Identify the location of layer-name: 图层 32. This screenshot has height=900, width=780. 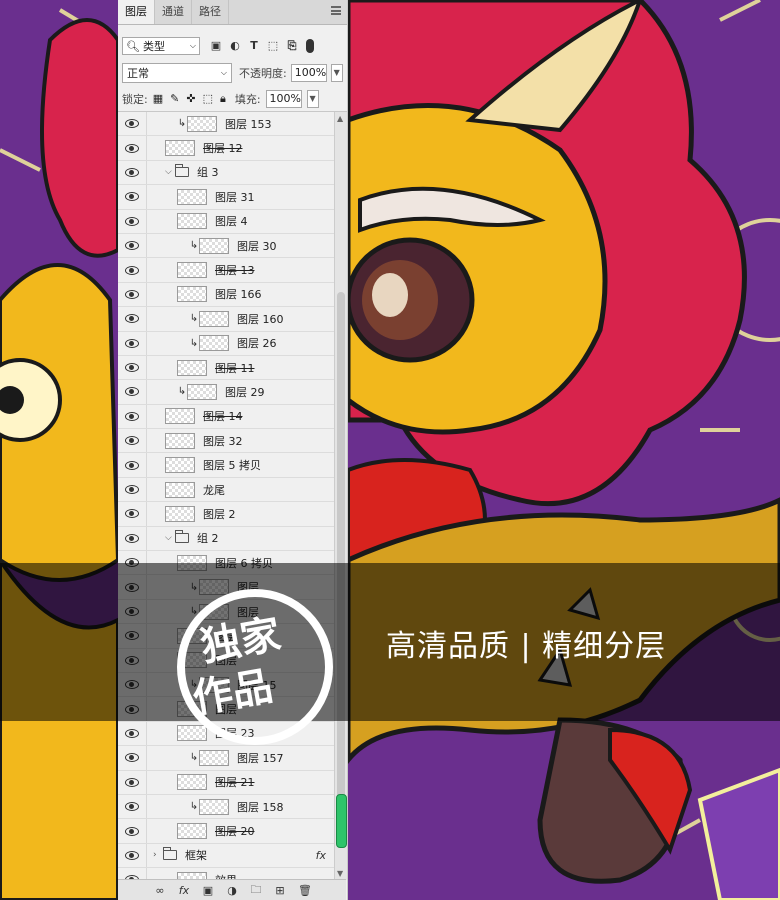
(223, 441).